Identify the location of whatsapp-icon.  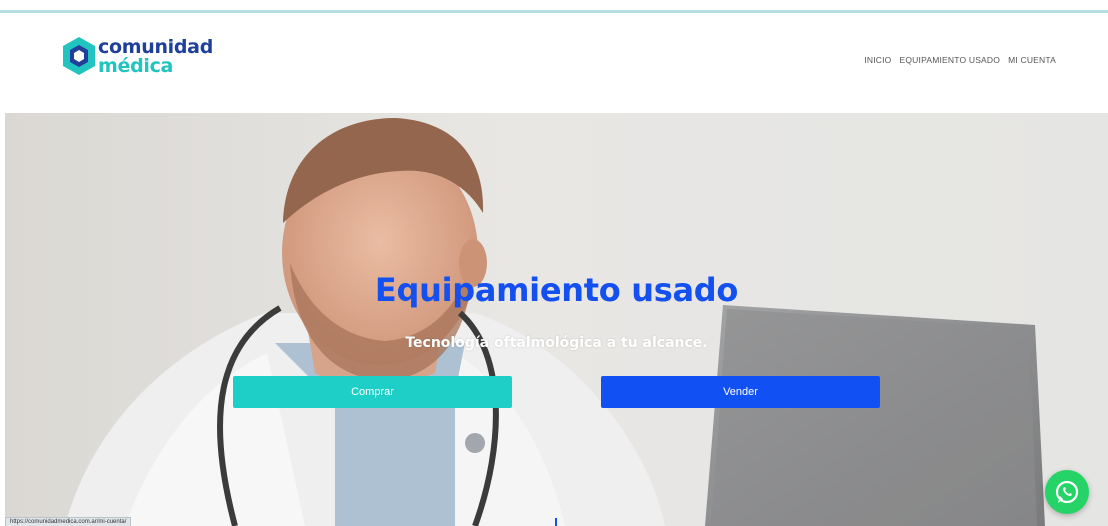
(1067, 492).